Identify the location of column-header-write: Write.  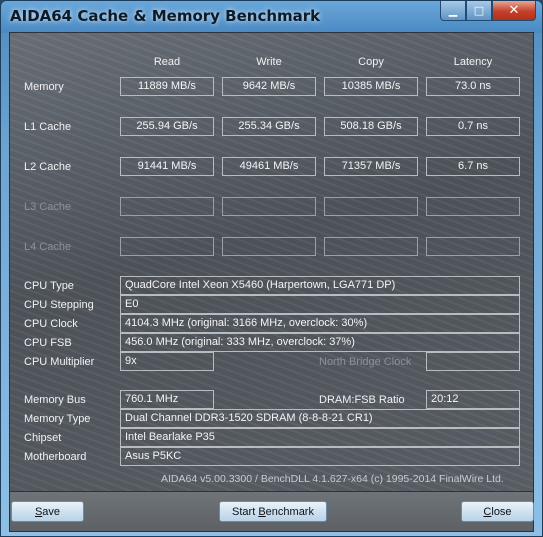
(269, 62).